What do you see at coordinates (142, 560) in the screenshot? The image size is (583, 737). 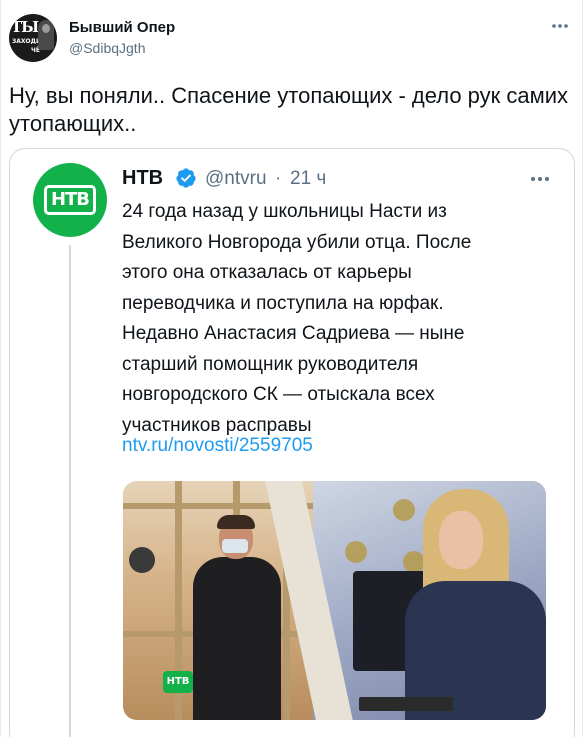 I see `microphone` at bounding box center [142, 560].